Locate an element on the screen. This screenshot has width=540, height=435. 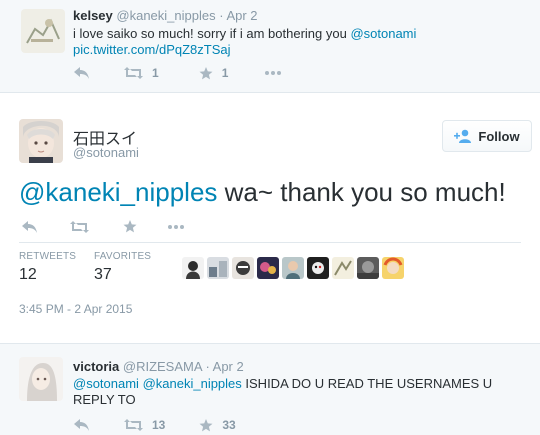
tweet-text-body: wa~ thank you so much! is located at coordinates (361, 192).